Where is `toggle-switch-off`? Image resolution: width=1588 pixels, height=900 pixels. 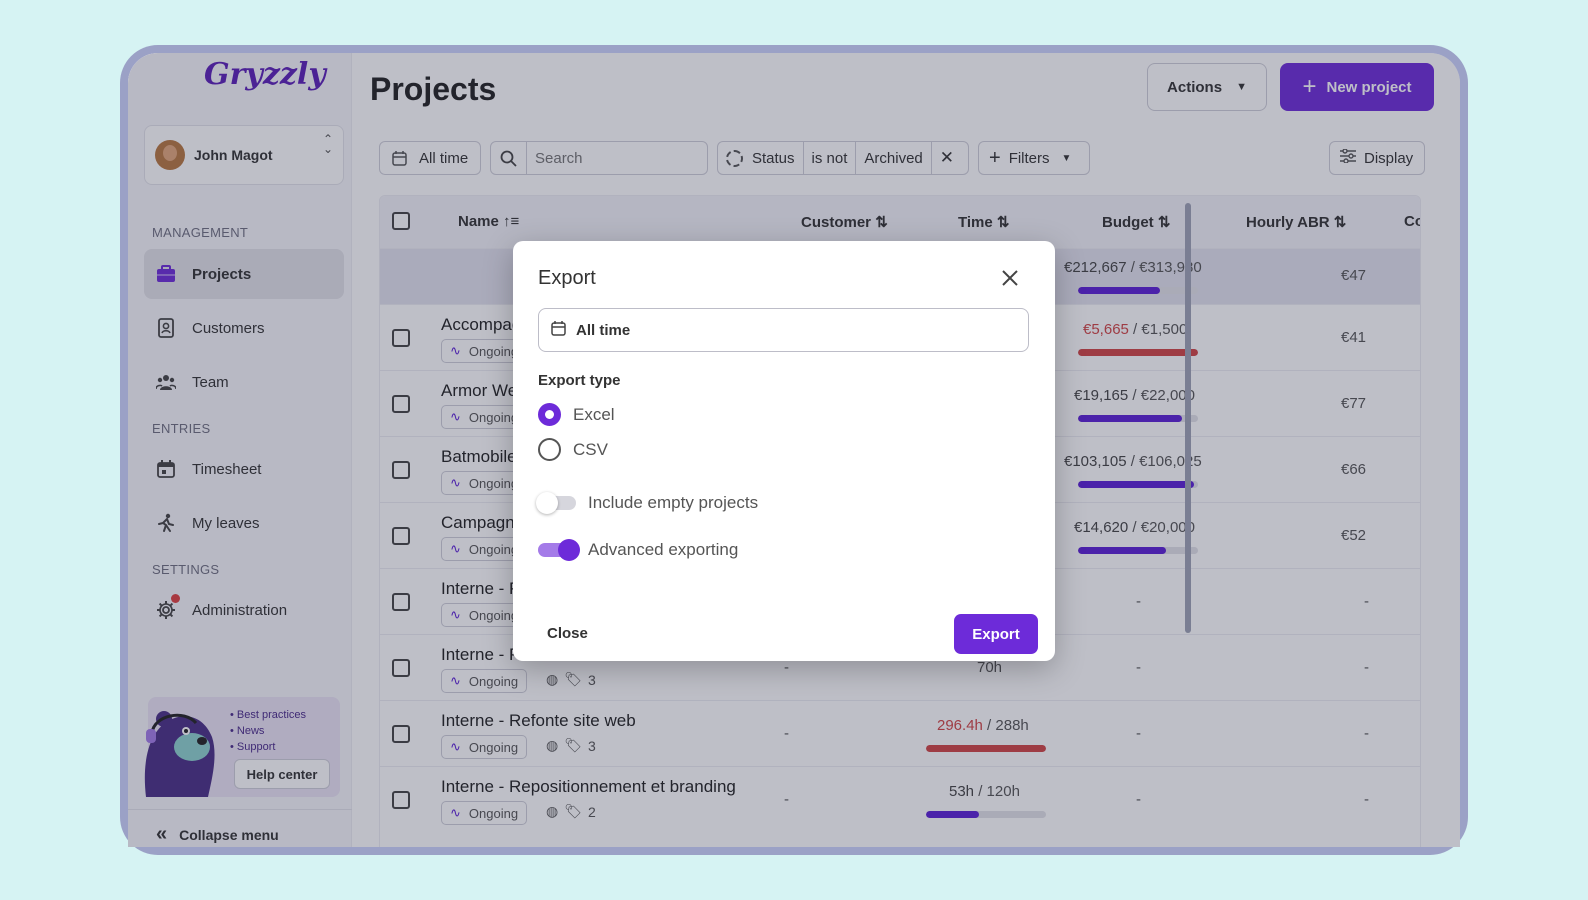 toggle-switch-off is located at coordinates (556, 503).